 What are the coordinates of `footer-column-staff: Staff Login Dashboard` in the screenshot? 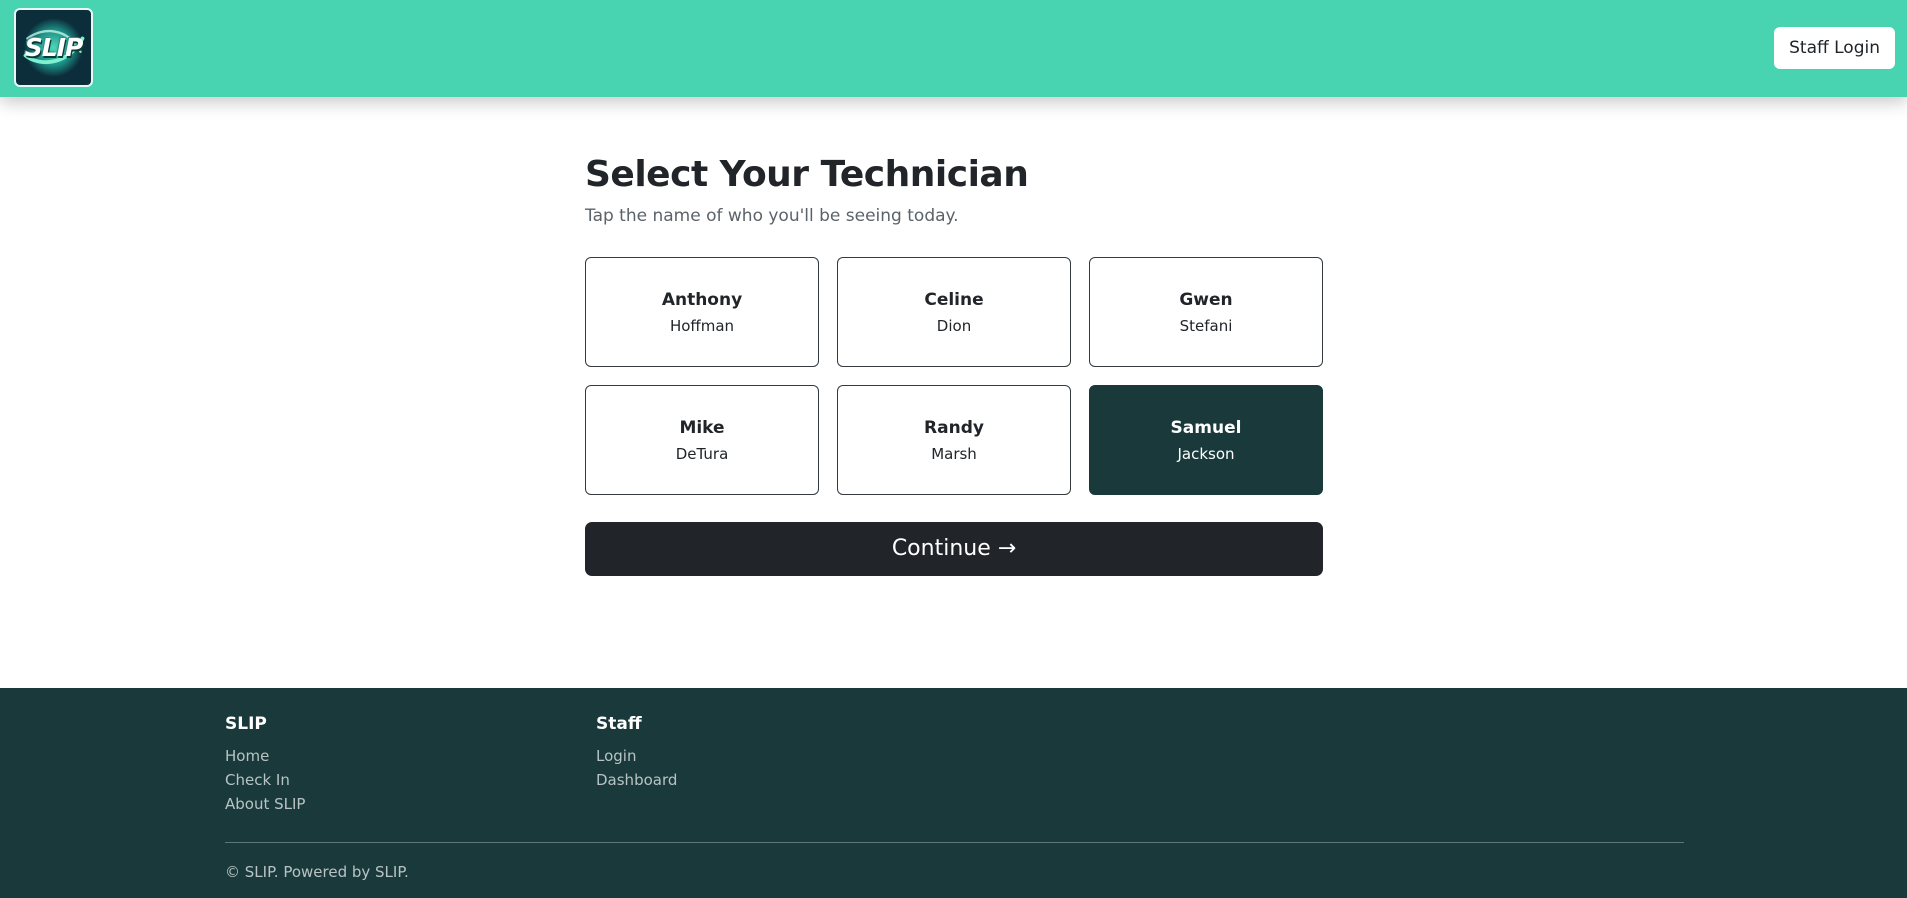 It's located at (636, 752).